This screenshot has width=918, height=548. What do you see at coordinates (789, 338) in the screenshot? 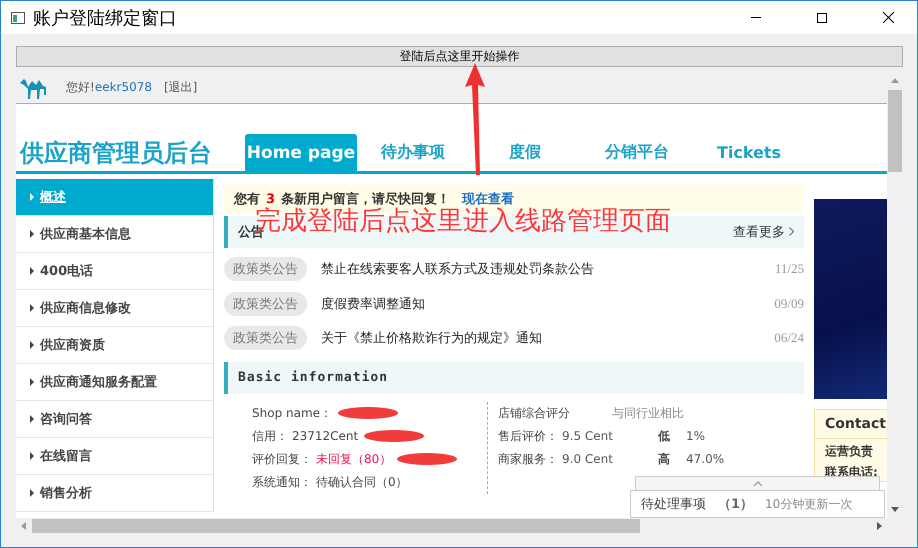
I see `announcement-date: 06/24` at bounding box center [789, 338].